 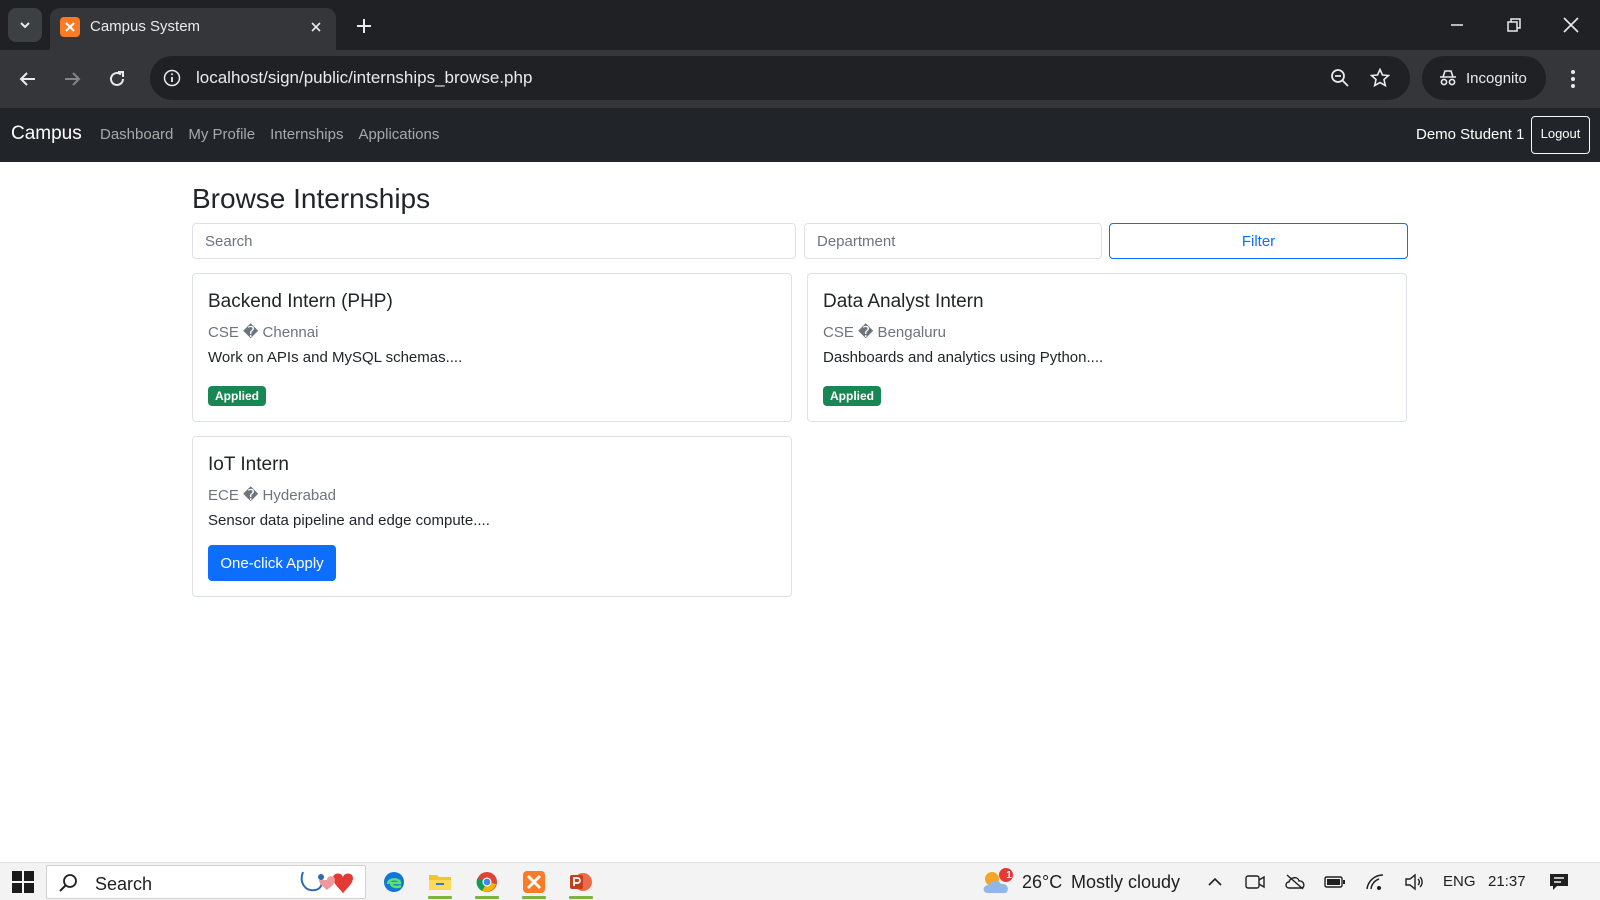 I want to click on user-name: Demo Student 1, so click(x=1470, y=134).